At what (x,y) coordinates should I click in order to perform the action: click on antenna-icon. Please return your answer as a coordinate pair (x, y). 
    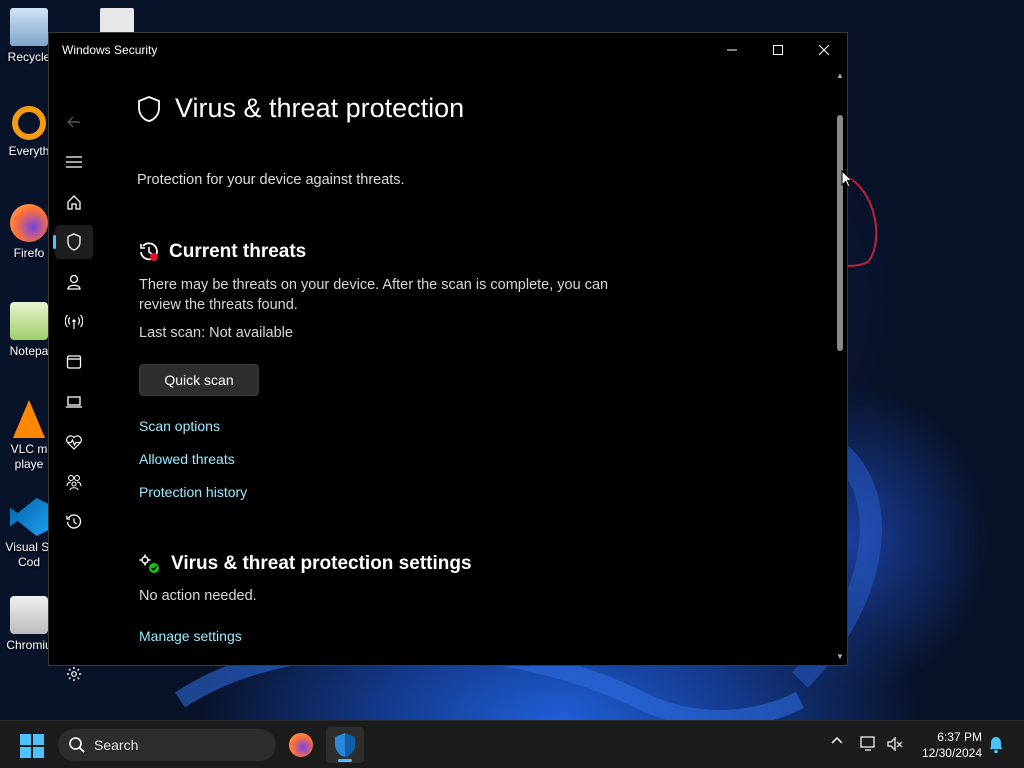
    Looking at the image, I should click on (74, 321).